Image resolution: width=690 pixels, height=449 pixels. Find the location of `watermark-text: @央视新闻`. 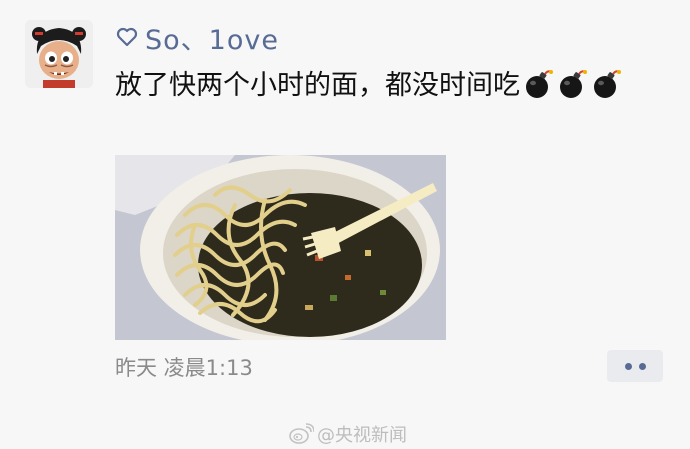

watermark-text: @央视新闻 is located at coordinates (362, 435).